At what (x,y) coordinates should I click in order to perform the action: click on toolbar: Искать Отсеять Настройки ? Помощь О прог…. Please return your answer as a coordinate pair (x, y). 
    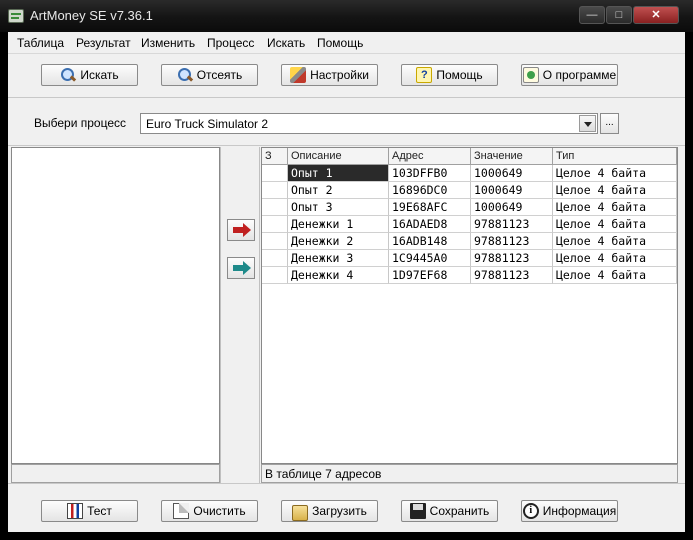
    Looking at the image, I should click on (346, 75).